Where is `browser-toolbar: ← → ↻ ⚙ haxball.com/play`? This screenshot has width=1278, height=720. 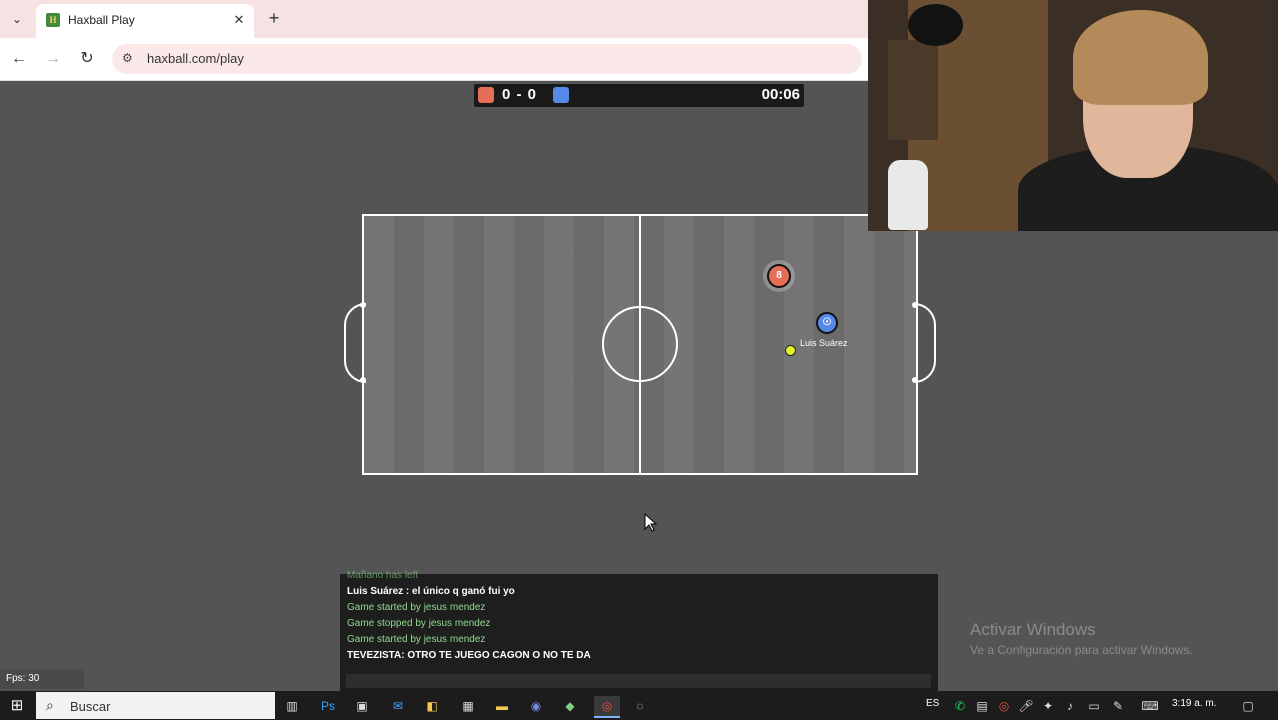
browser-toolbar: ← → ↻ ⚙ haxball.com/play is located at coordinates (434, 59).